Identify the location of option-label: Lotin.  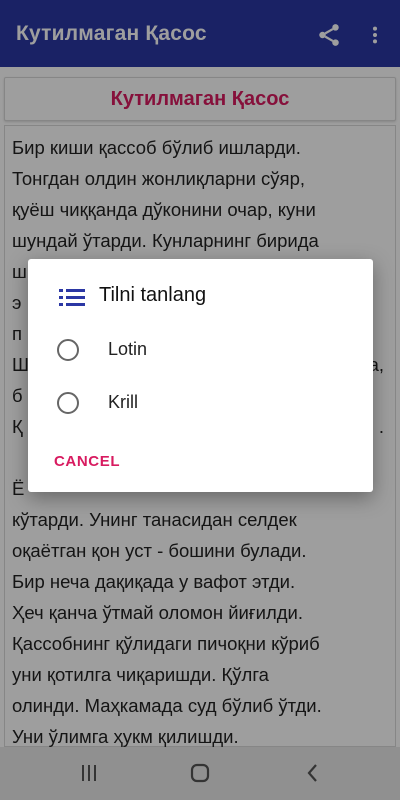
(128, 349).